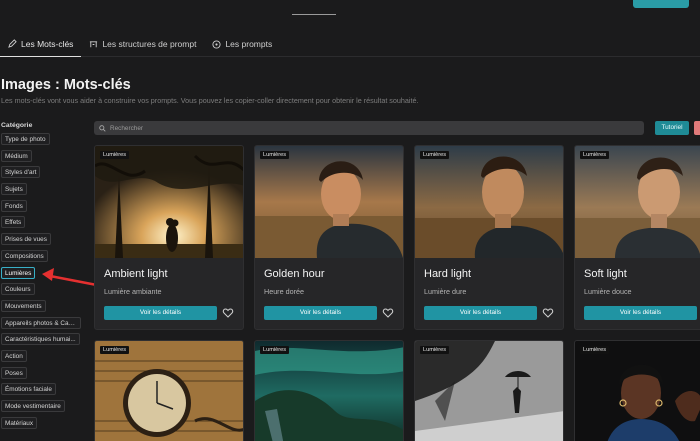 The height and width of the screenshot is (441, 700). I want to click on search-input, so click(210, 128).